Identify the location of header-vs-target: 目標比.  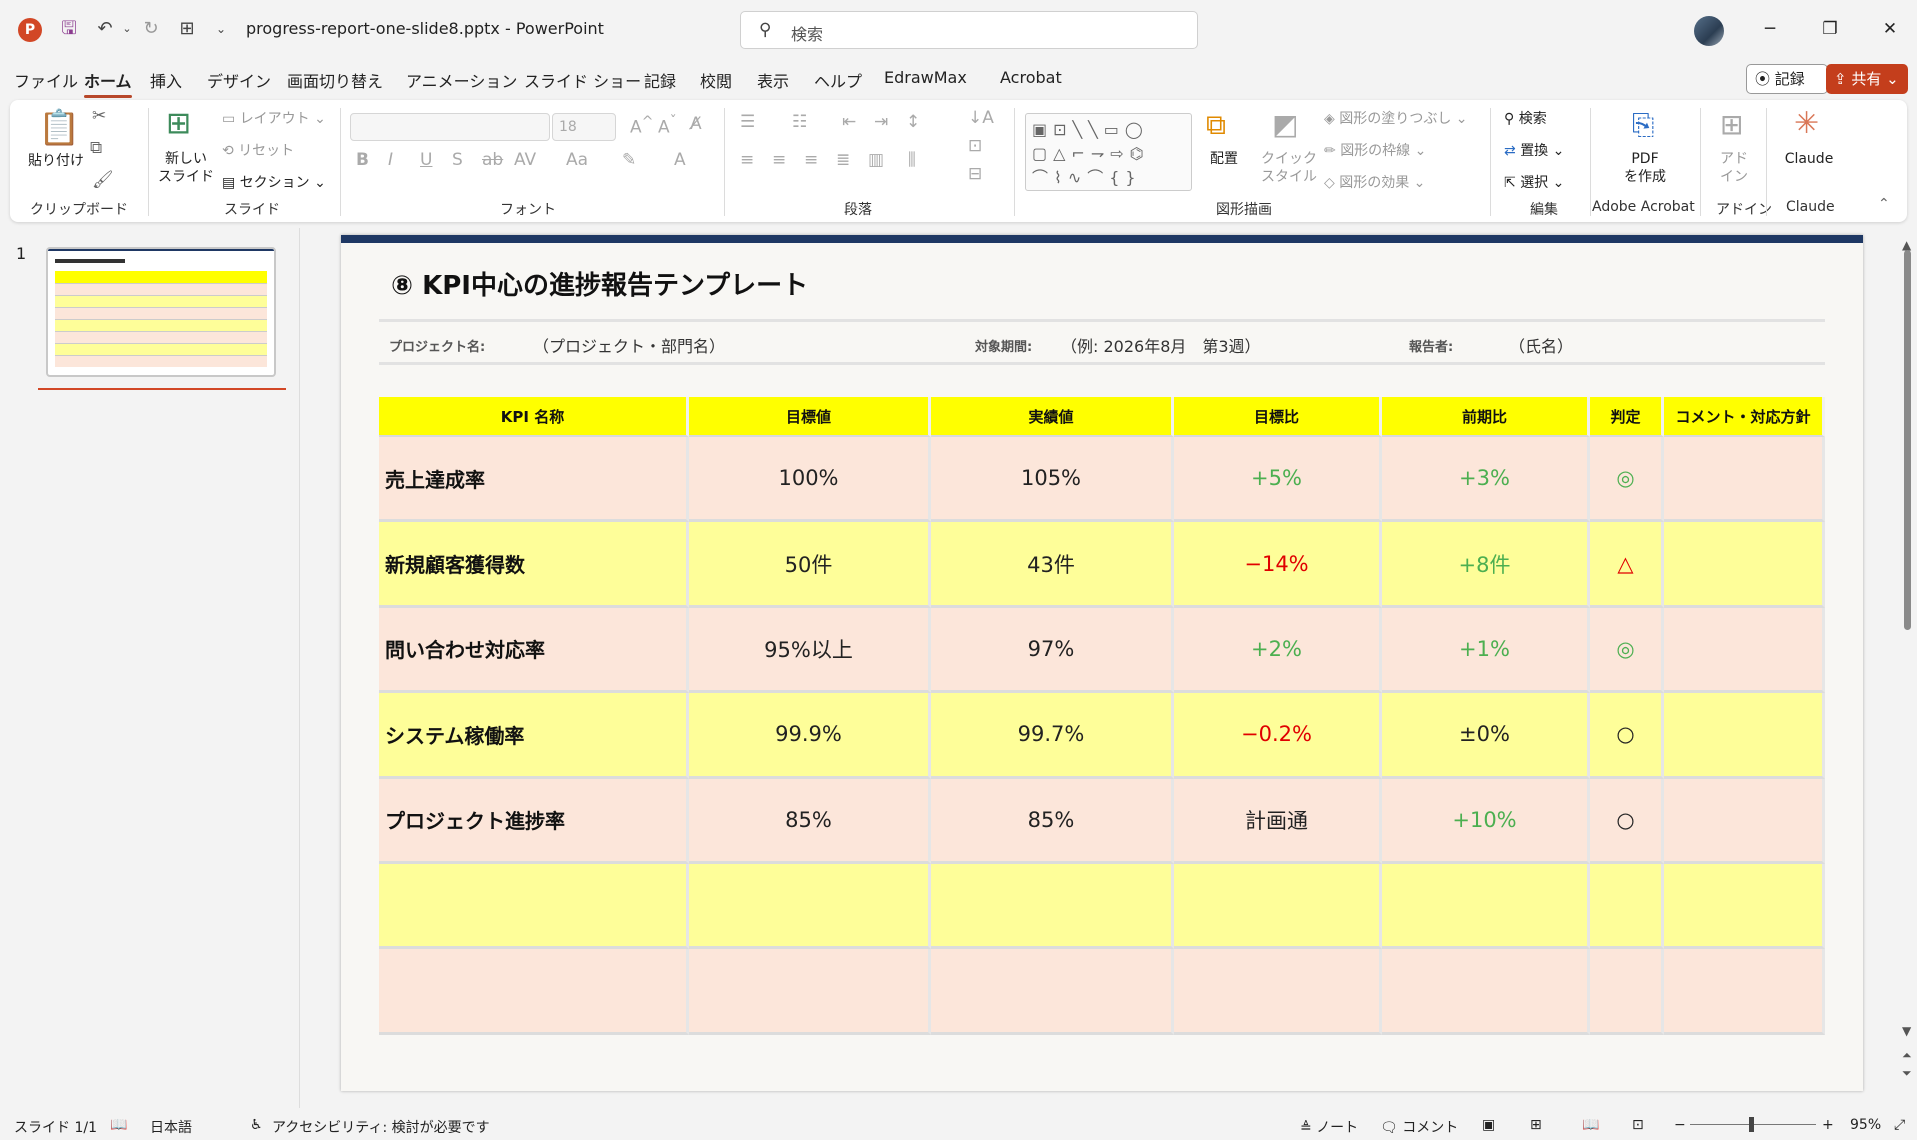
(1278, 417).